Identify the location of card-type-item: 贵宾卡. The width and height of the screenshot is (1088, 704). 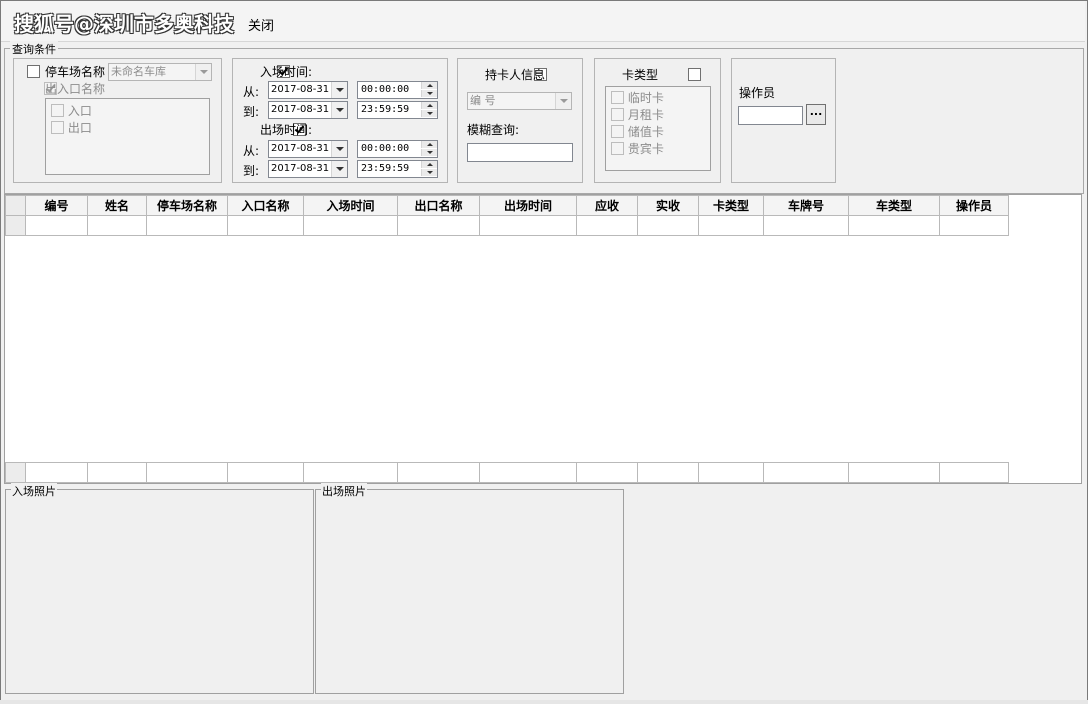
(637, 148).